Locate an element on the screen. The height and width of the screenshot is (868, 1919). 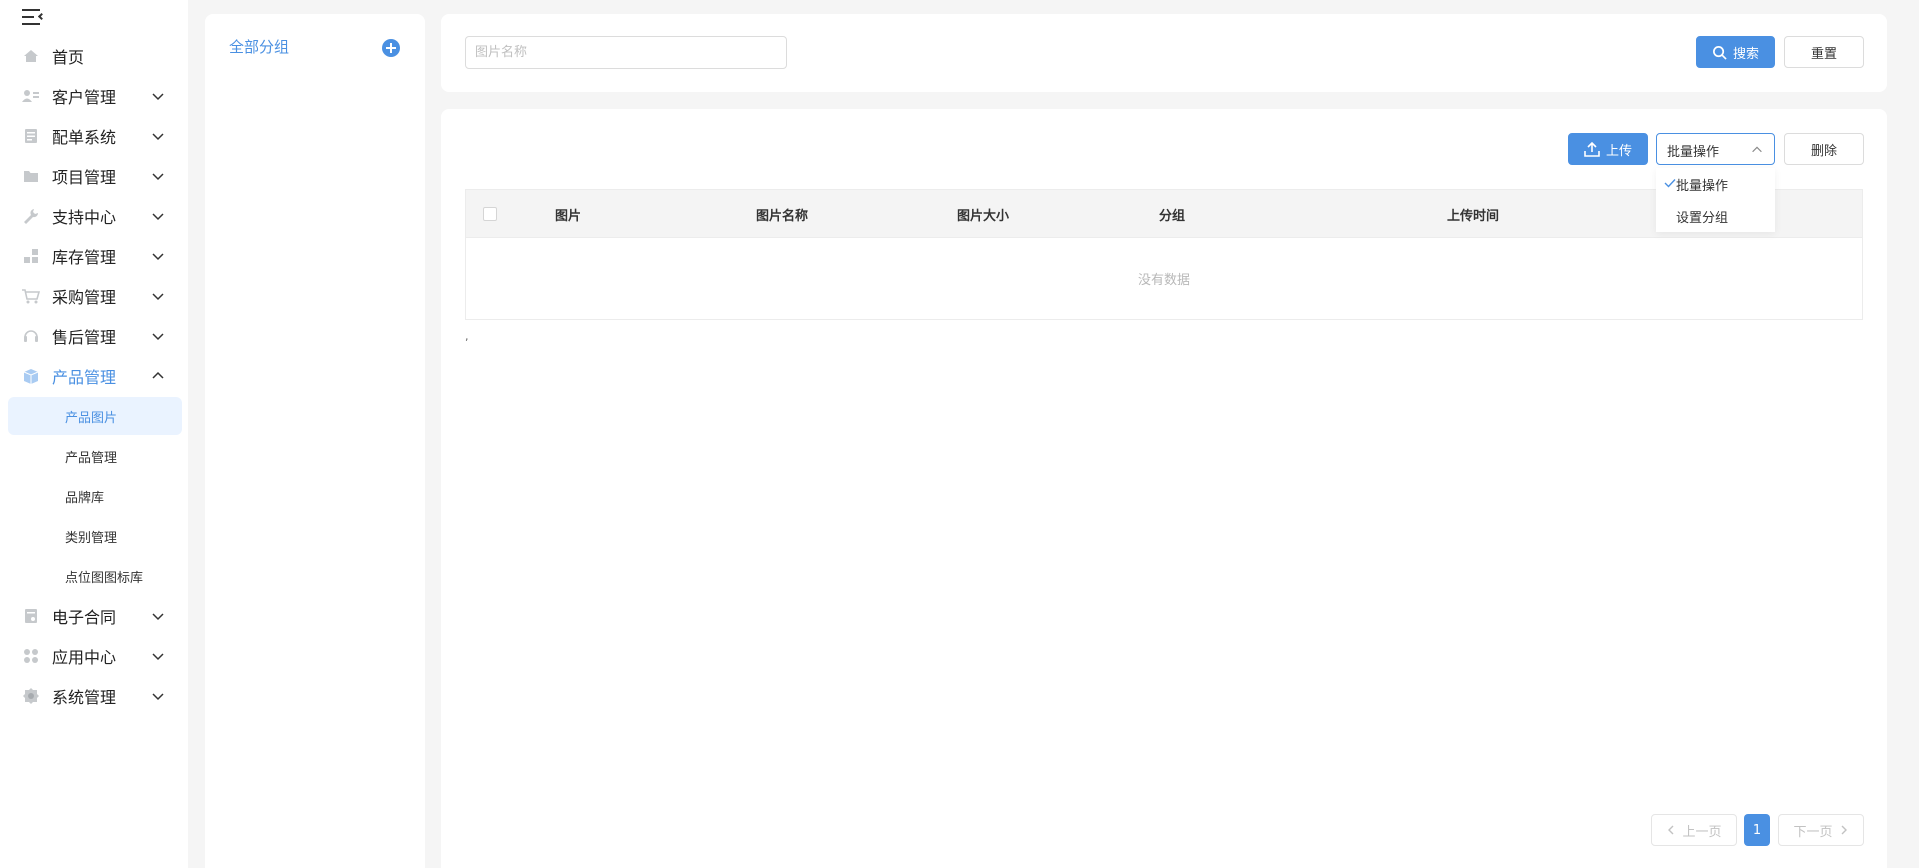
nav-label: 售后管理 is located at coordinates (84, 337).